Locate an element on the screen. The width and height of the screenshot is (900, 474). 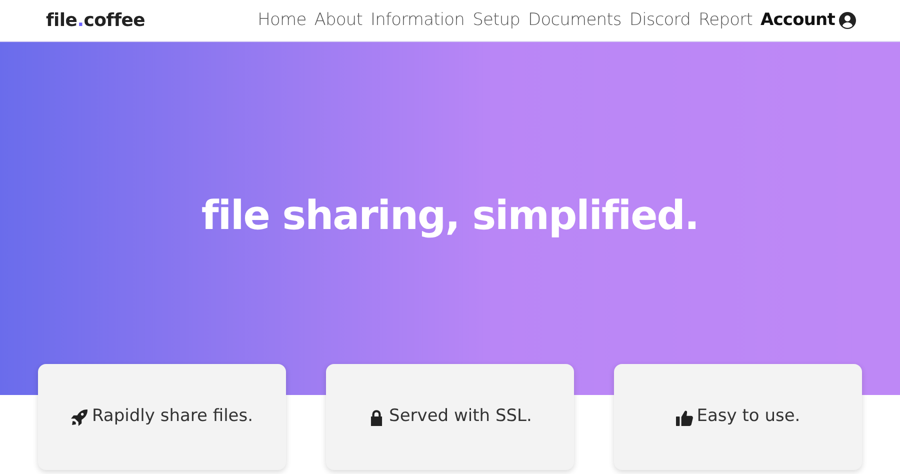
site-logo: file.coffee is located at coordinates (96, 20).